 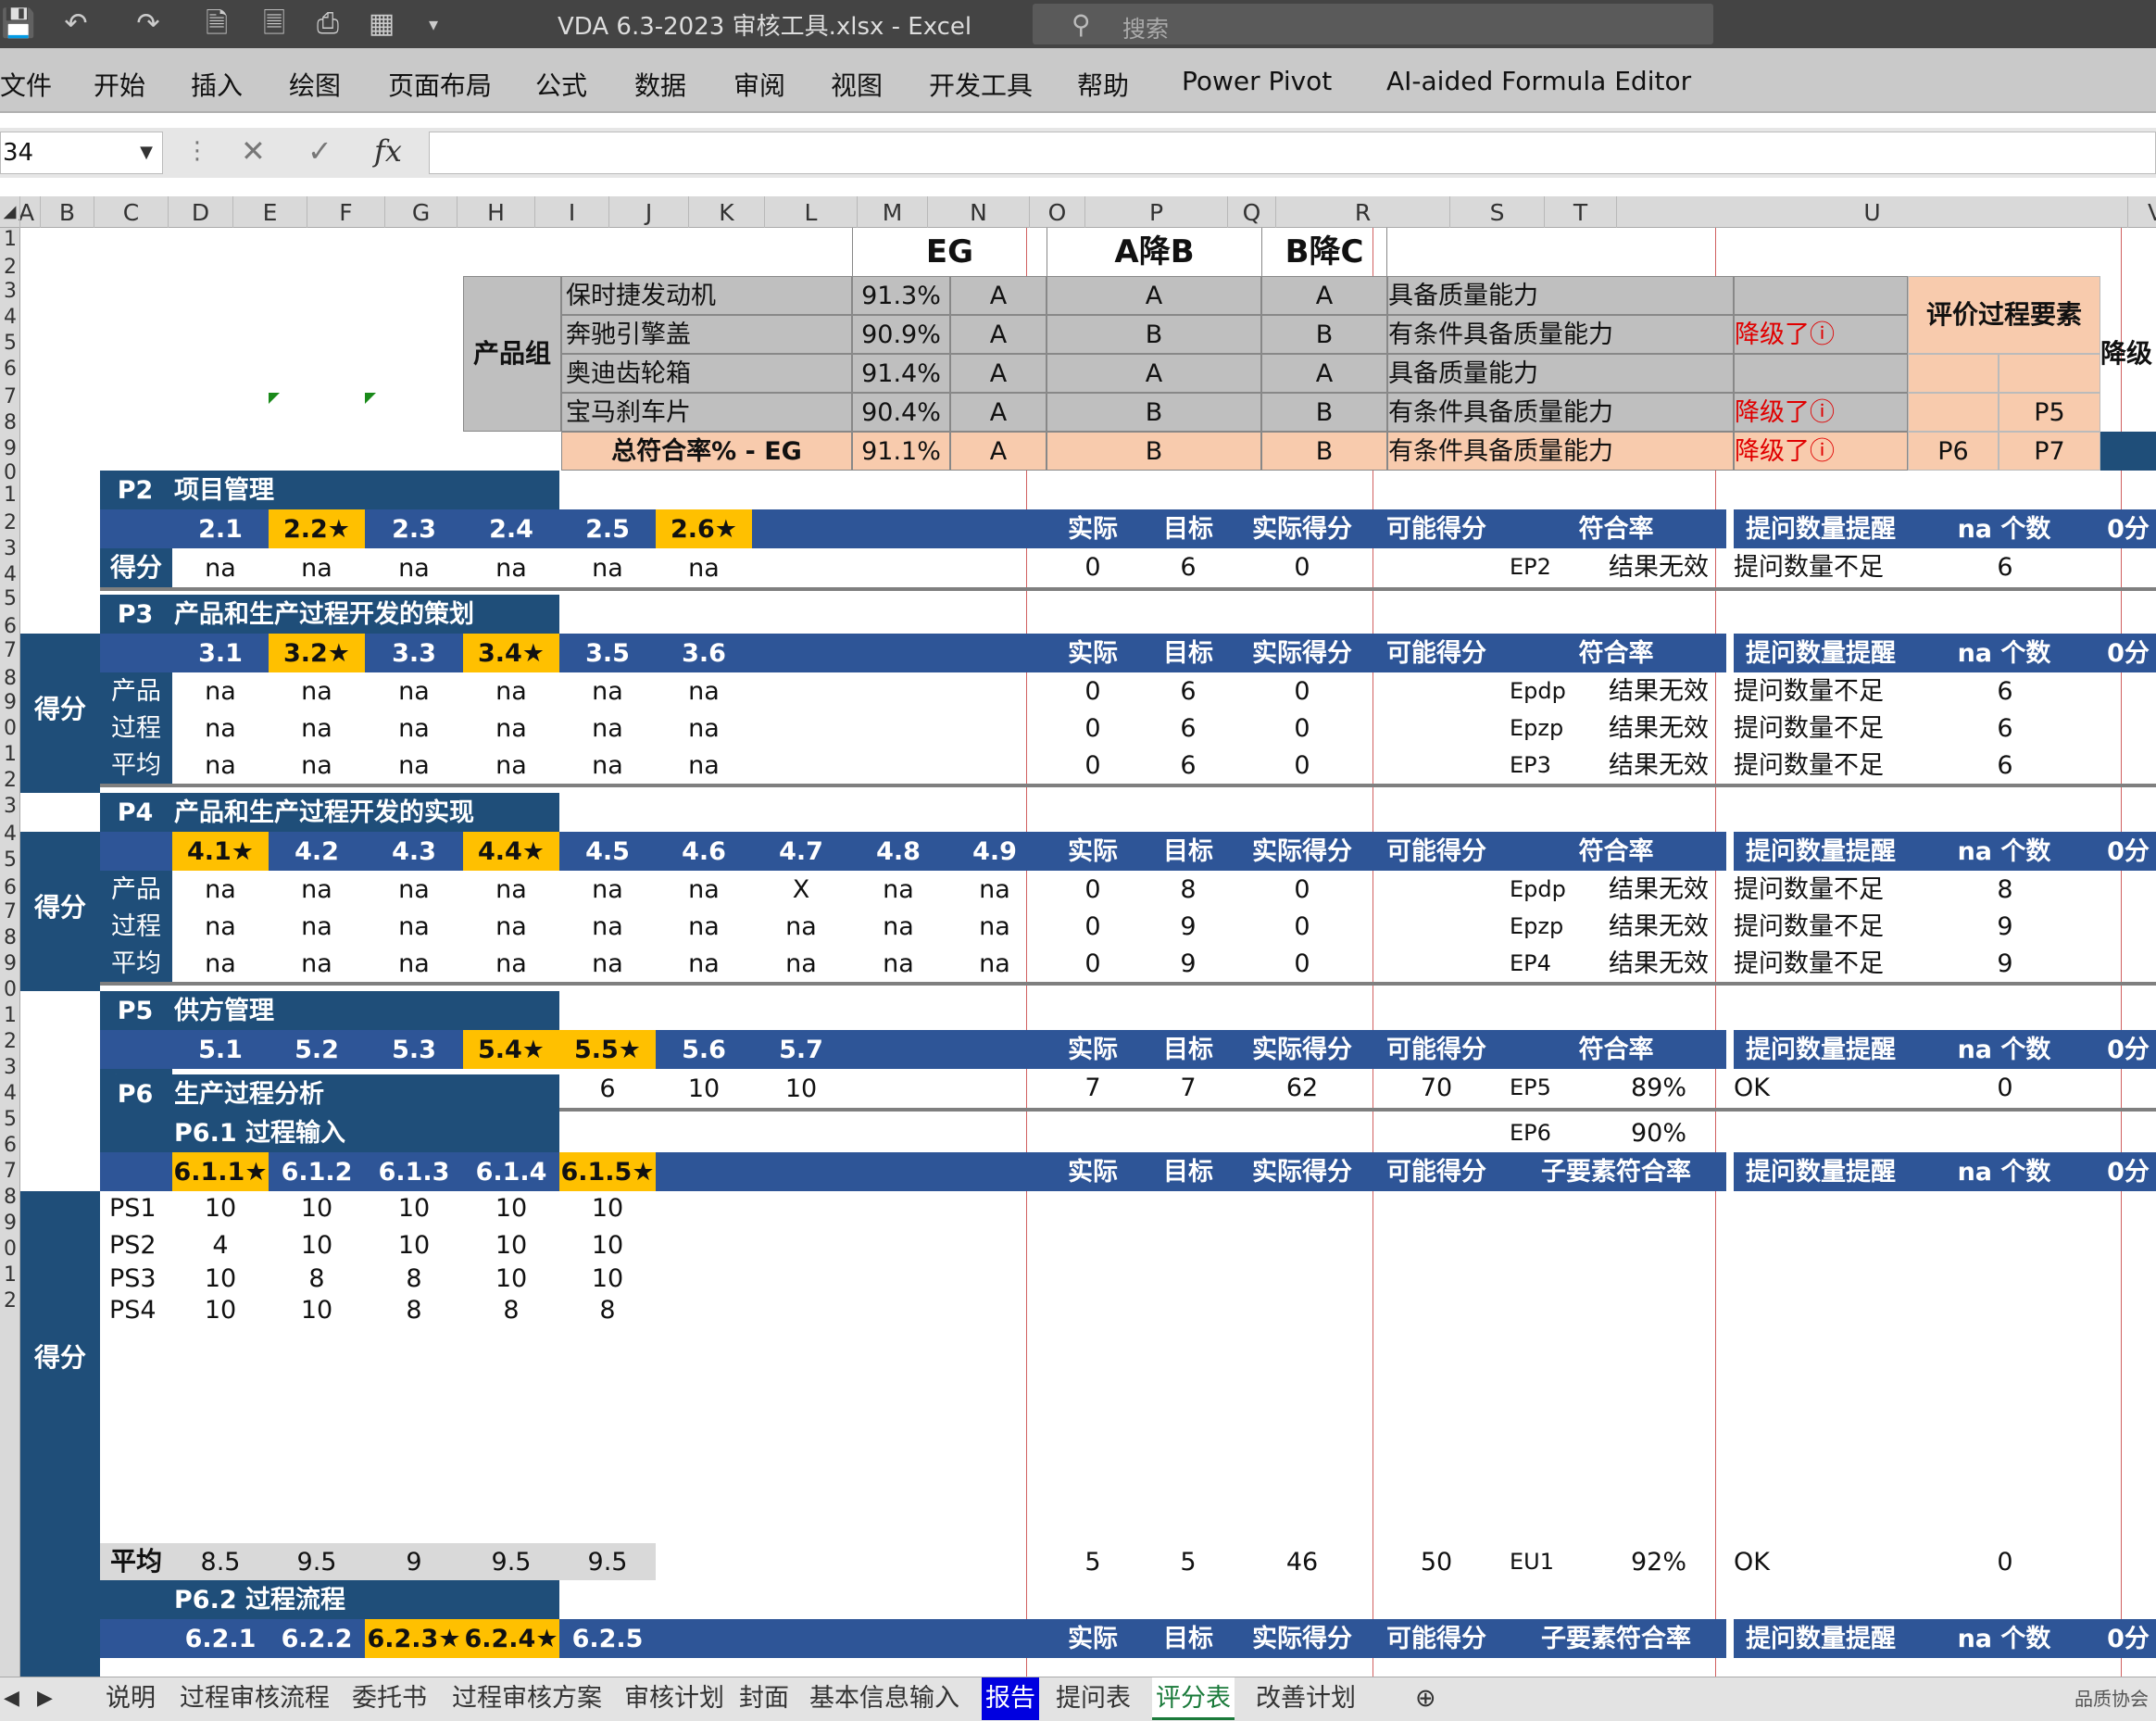 I want to click on sheet-tab: 审核计划, so click(x=674, y=1699).